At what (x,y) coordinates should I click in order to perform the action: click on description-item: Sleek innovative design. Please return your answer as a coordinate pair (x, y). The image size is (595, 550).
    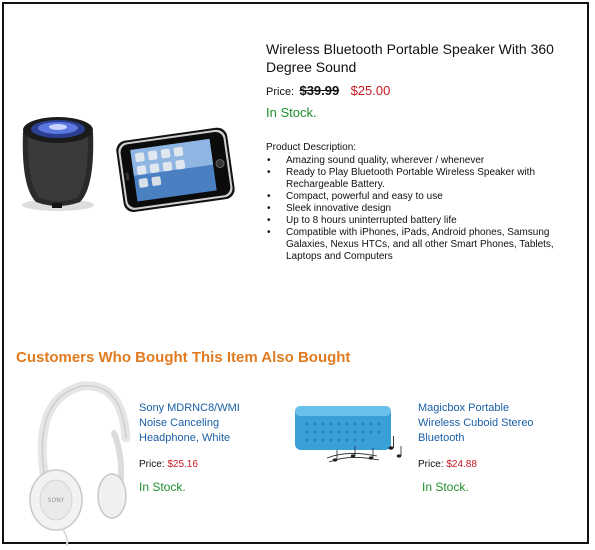
    Looking at the image, I should click on (423, 209).